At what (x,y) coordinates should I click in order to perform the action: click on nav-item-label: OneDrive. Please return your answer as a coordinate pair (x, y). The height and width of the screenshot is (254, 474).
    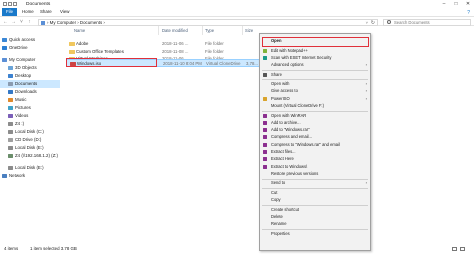
    Looking at the image, I should click on (18, 47).